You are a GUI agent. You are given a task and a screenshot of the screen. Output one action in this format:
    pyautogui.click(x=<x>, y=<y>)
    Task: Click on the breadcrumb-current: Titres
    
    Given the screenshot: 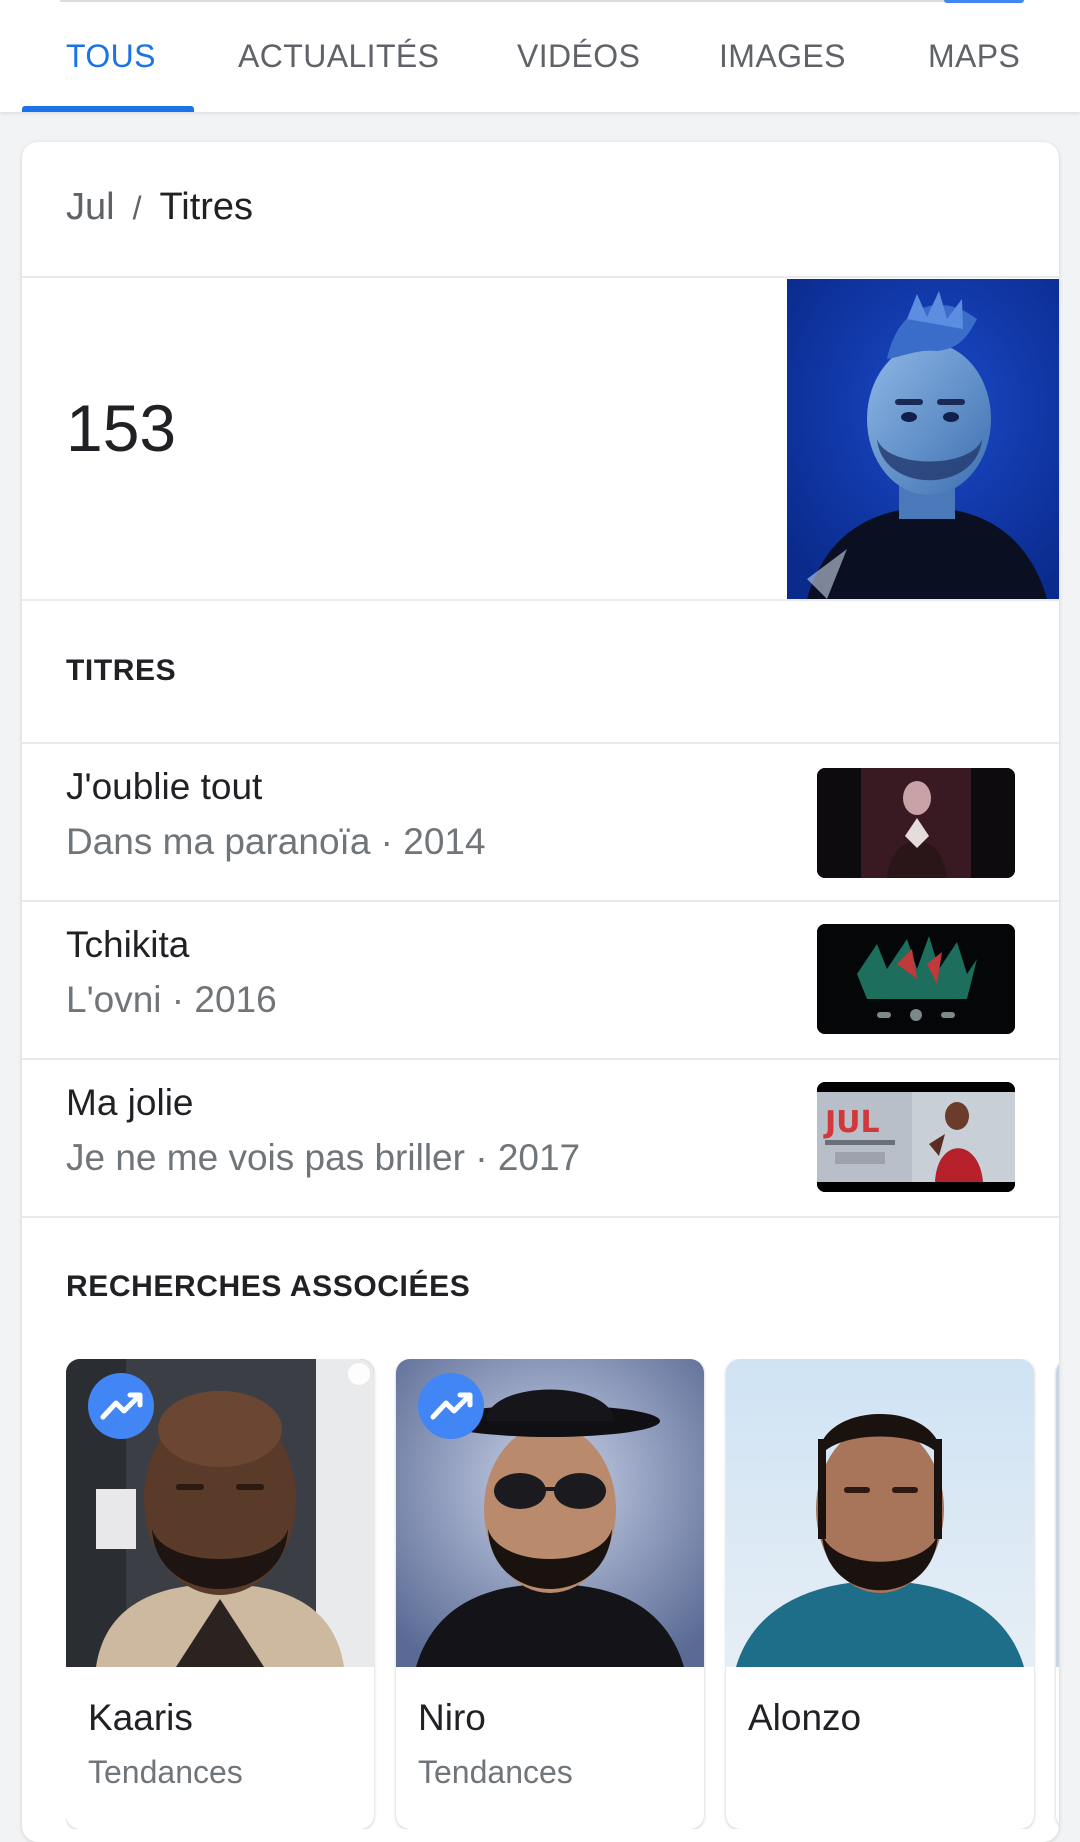 What is the action you would take?
    pyautogui.click(x=206, y=207)
    